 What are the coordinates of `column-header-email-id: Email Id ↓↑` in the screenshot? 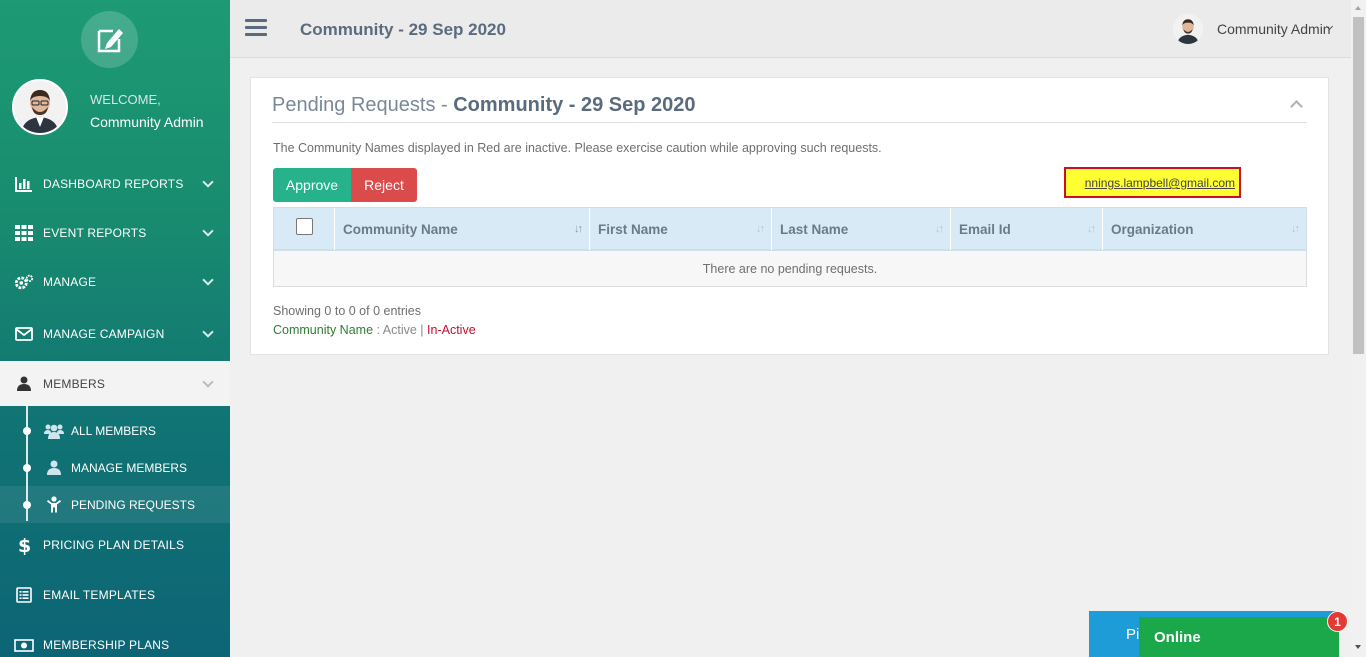 It's located at (1026, 229).